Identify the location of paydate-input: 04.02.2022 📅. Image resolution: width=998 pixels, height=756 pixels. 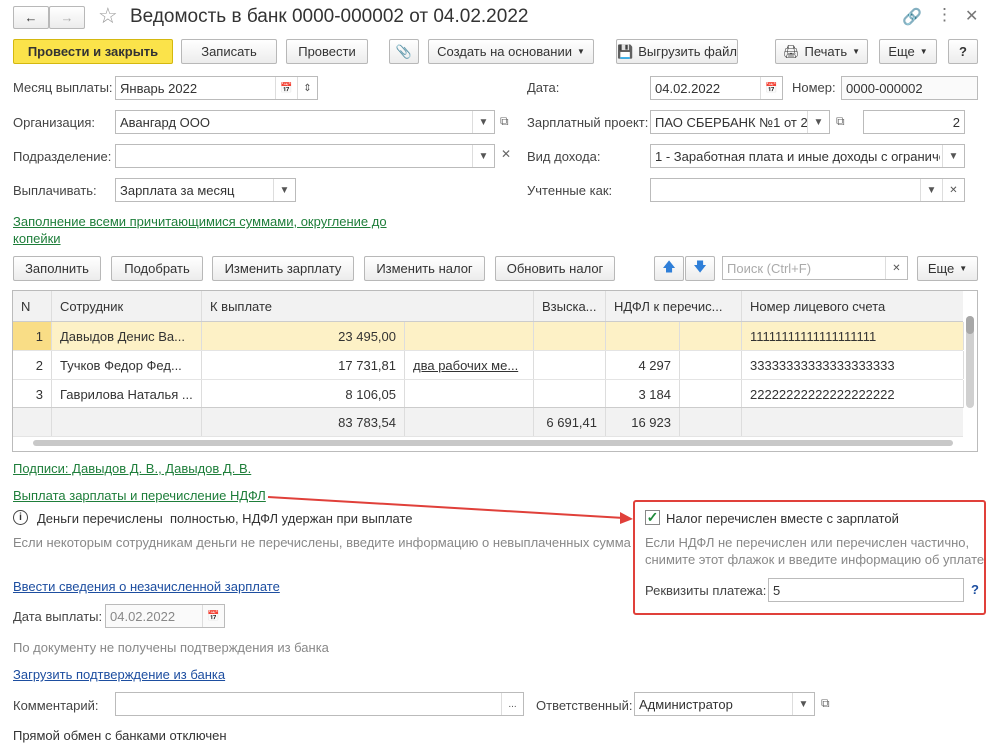
(165, 616).